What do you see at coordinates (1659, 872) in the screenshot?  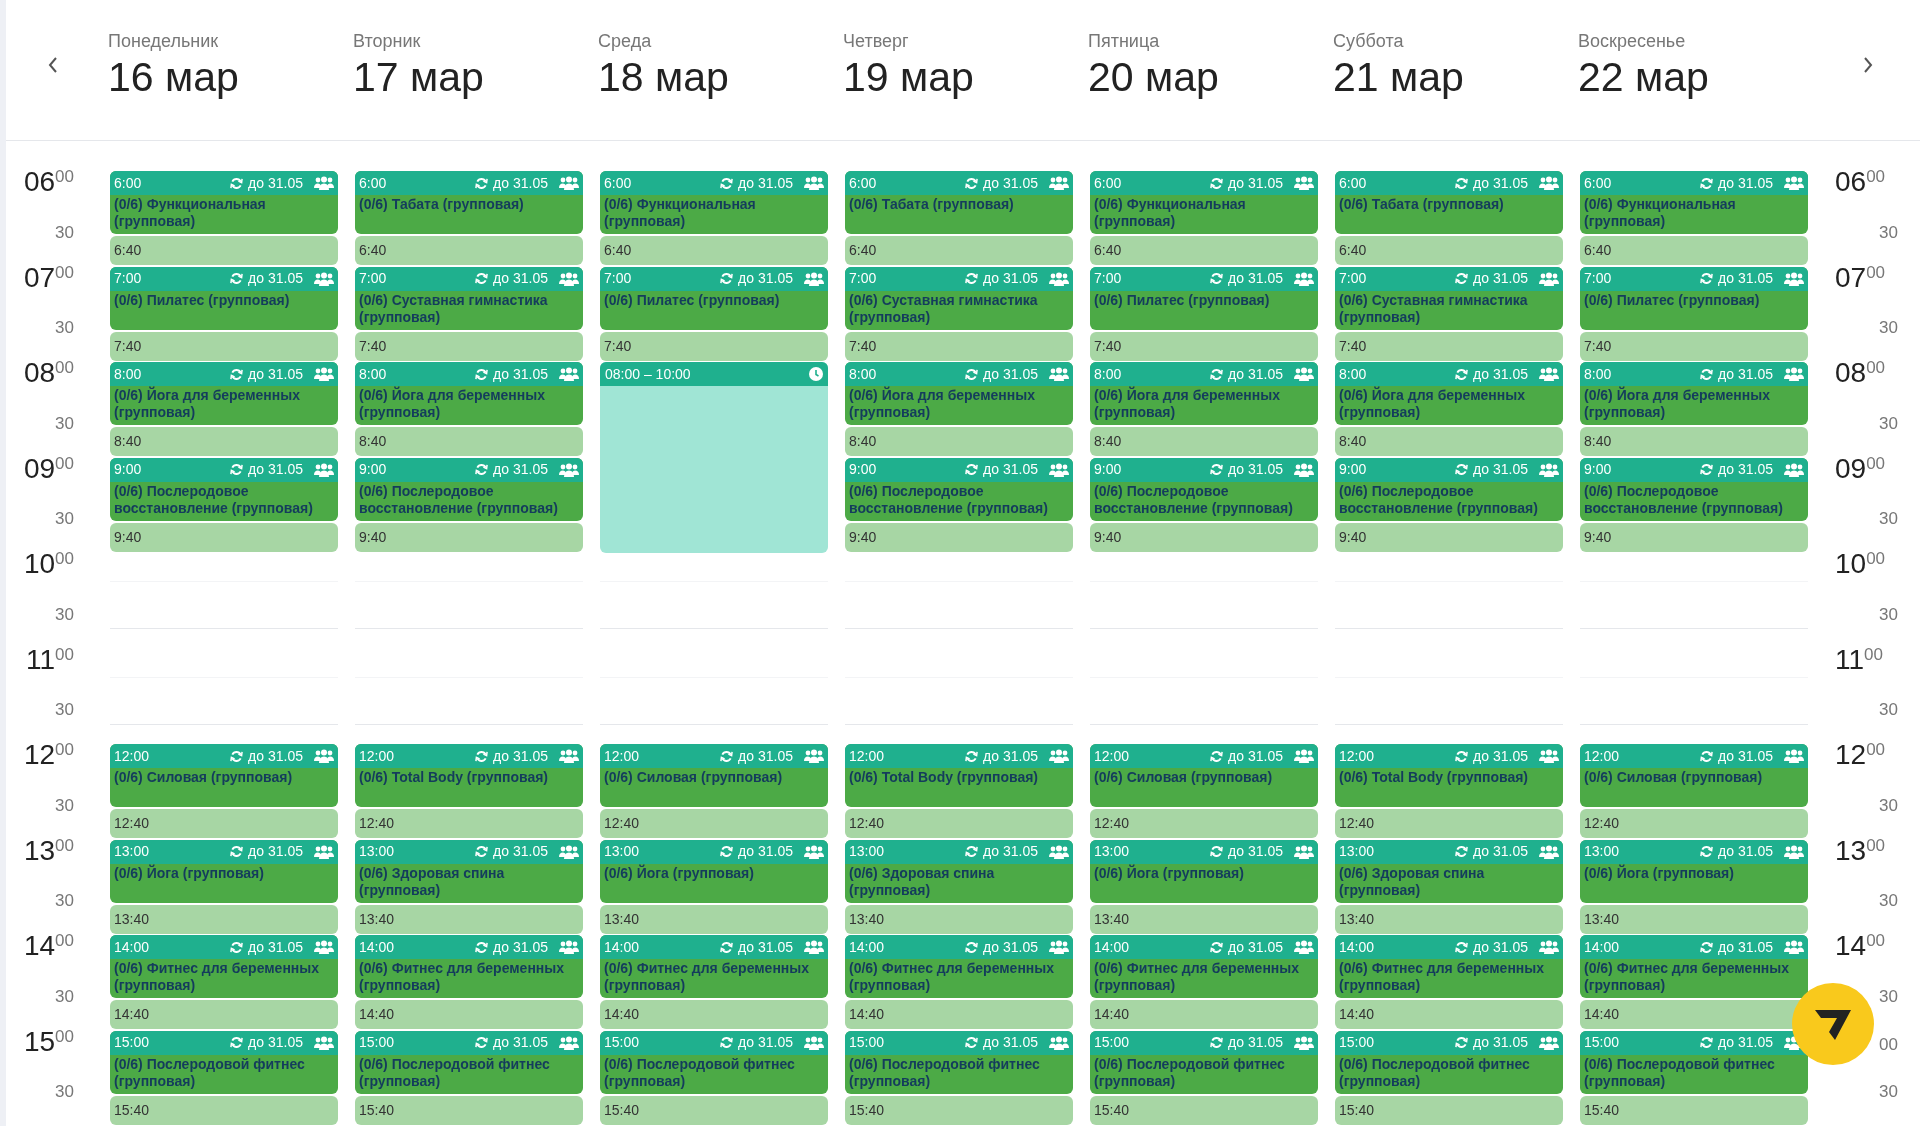 I see `class-title: (0/6) Йога (групповая)` at bounding box center [1659, 872].